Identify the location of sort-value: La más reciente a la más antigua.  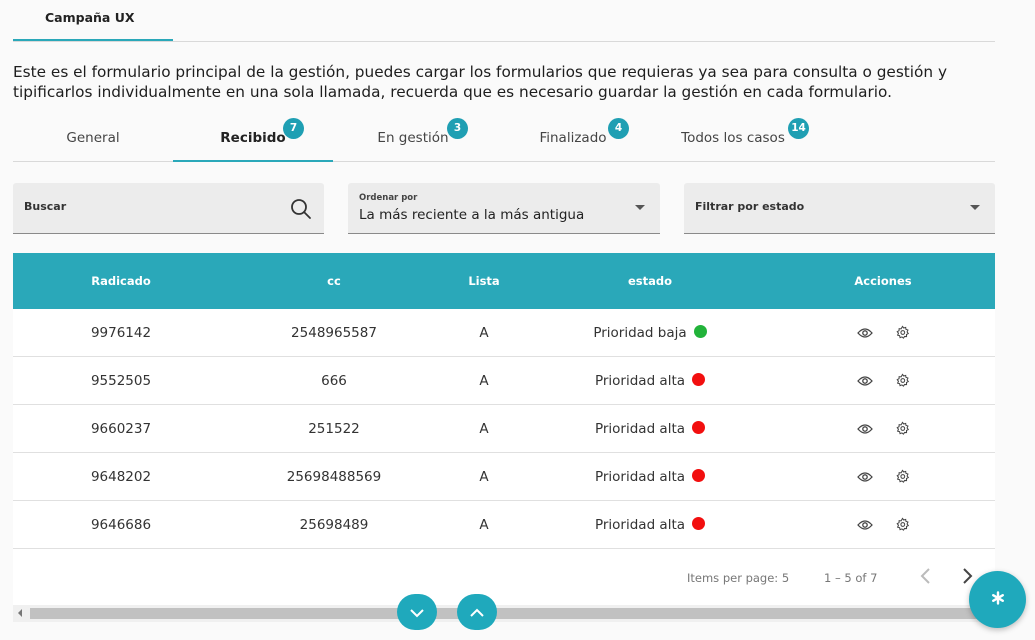
(472, 215).